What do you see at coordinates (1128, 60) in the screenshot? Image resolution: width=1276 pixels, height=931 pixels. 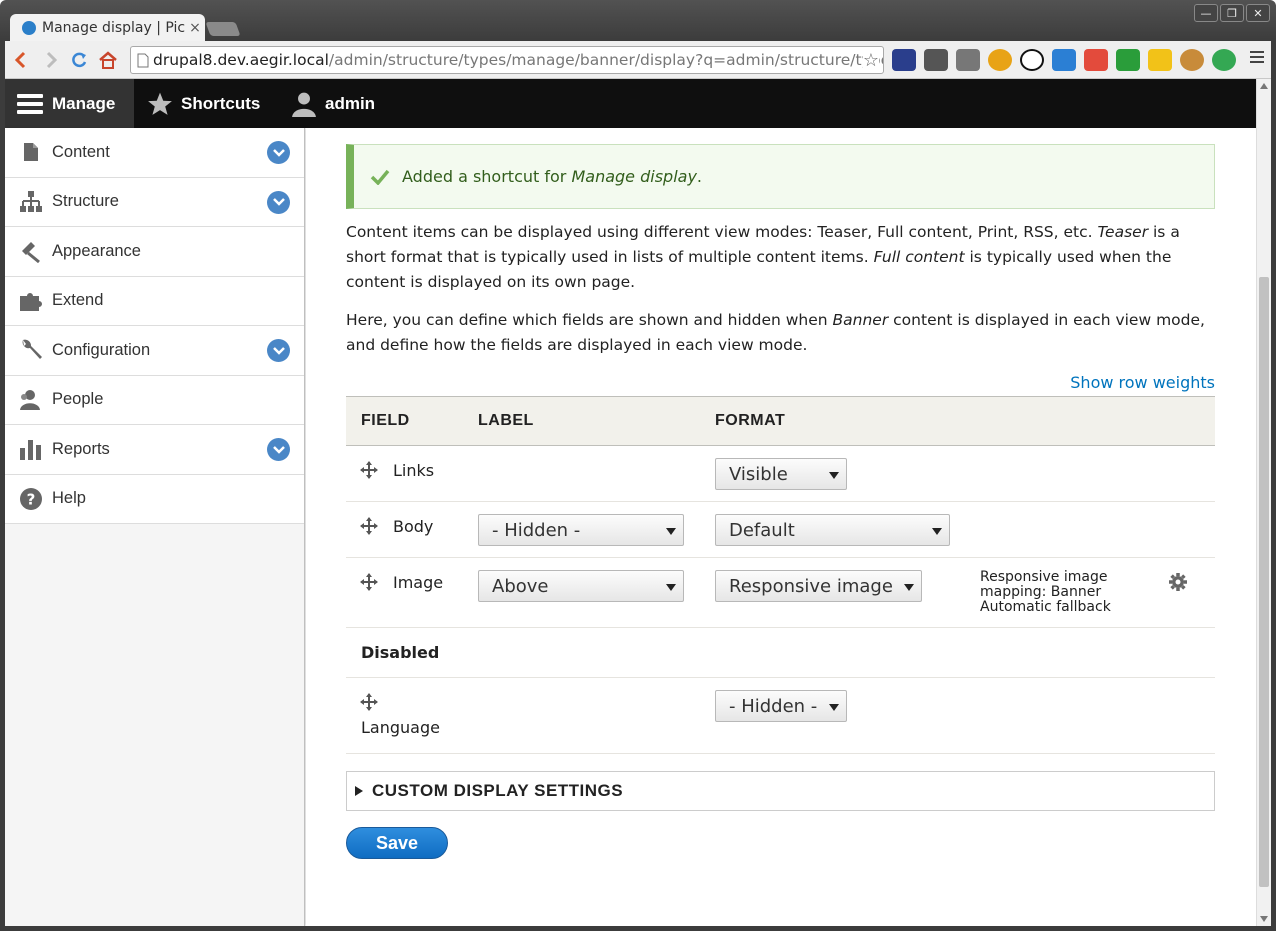 I see `extension-notification-icon` at bounding box center [1128, 60].